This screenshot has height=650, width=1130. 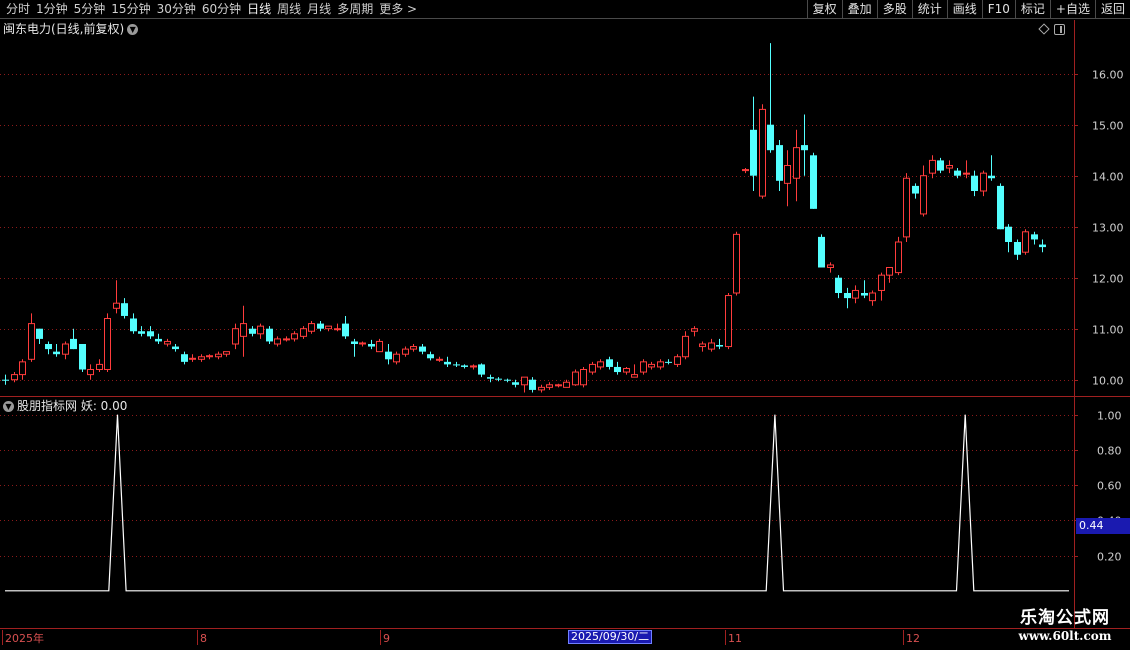 I want to click on stock-title: 闽东电力(日线,前复权), so click(x=64, y=29).